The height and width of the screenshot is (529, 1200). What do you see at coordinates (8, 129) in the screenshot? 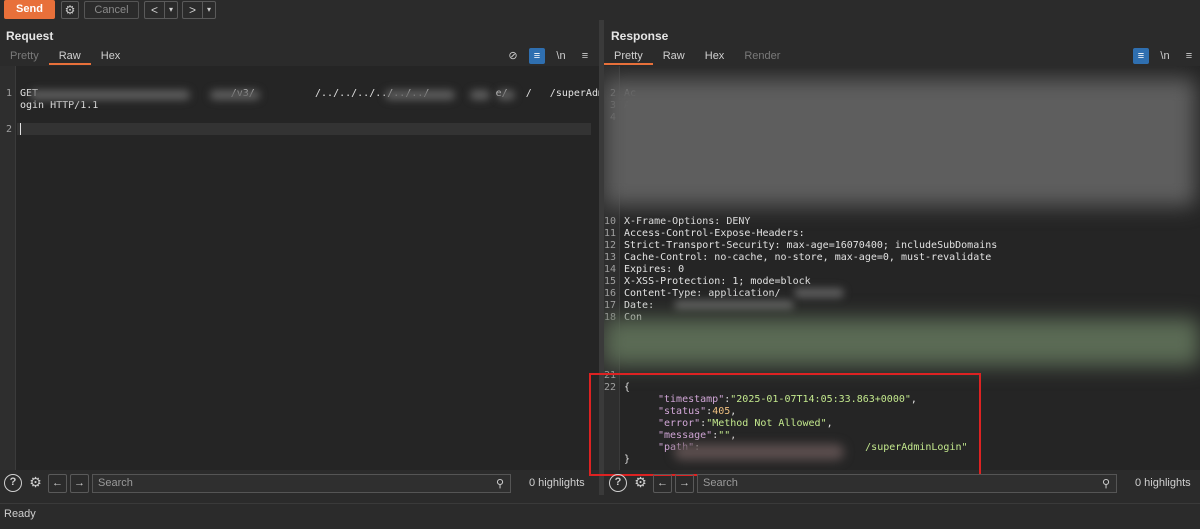
I see `line-number: 2` at bounding box center [8, 129].